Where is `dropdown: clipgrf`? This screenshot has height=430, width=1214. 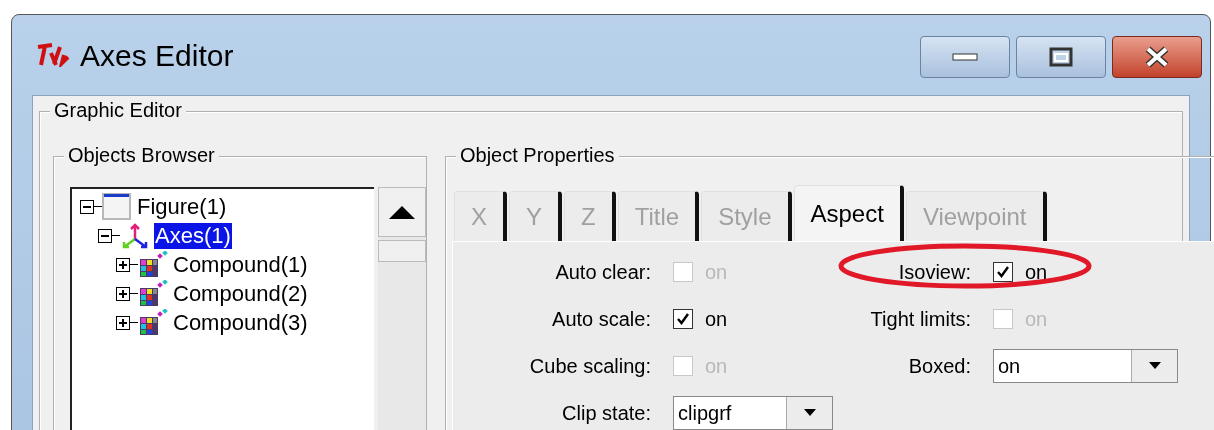
dropdown: clipgrf is located at coordinates (753, 412).